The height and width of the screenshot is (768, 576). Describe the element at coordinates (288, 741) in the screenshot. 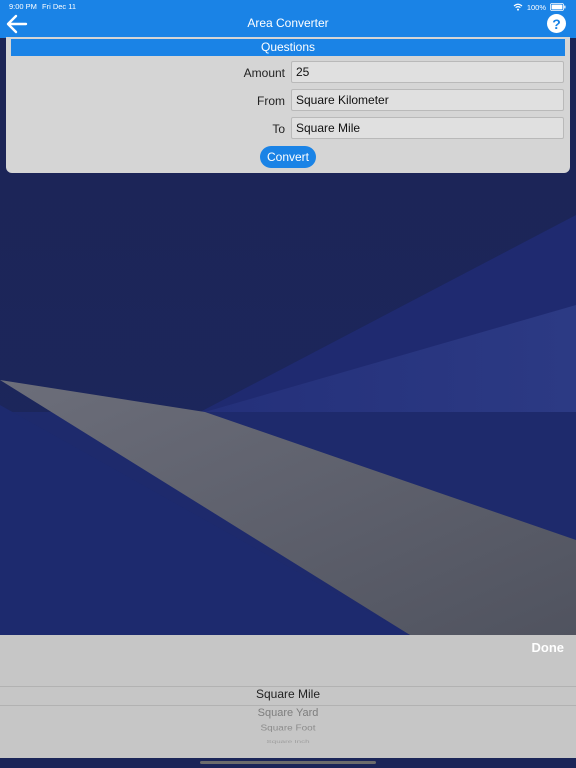

I see `picker-item: Square Inch` at that location.